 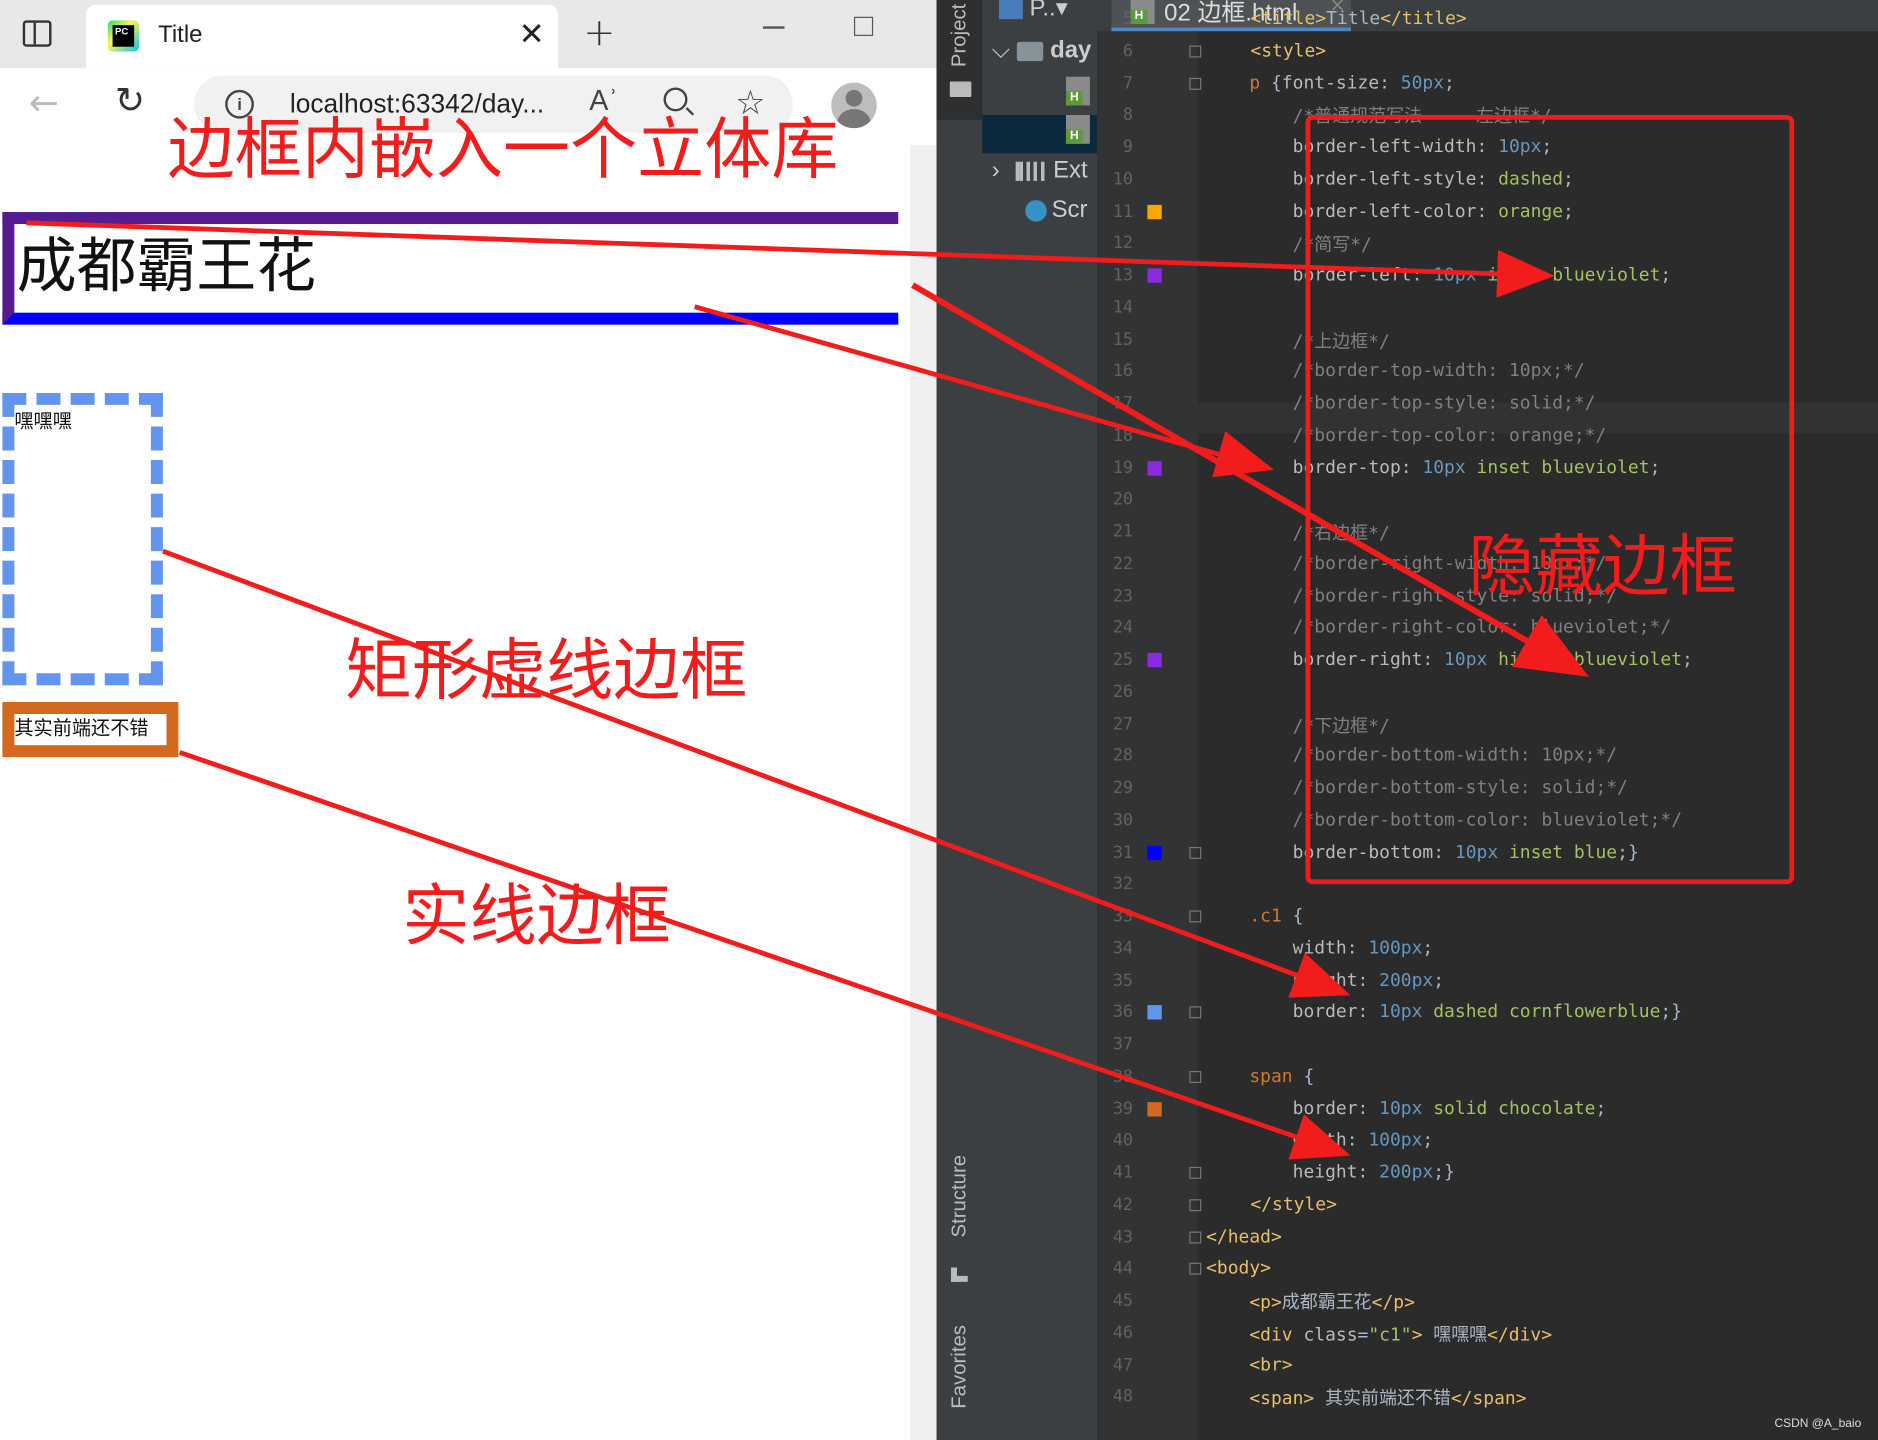 What do you see at coordinates (546, 671) in the screenshot?
I see `annotation-dashed-border: 矩形虚线边框` at bounding box center [546, 671].